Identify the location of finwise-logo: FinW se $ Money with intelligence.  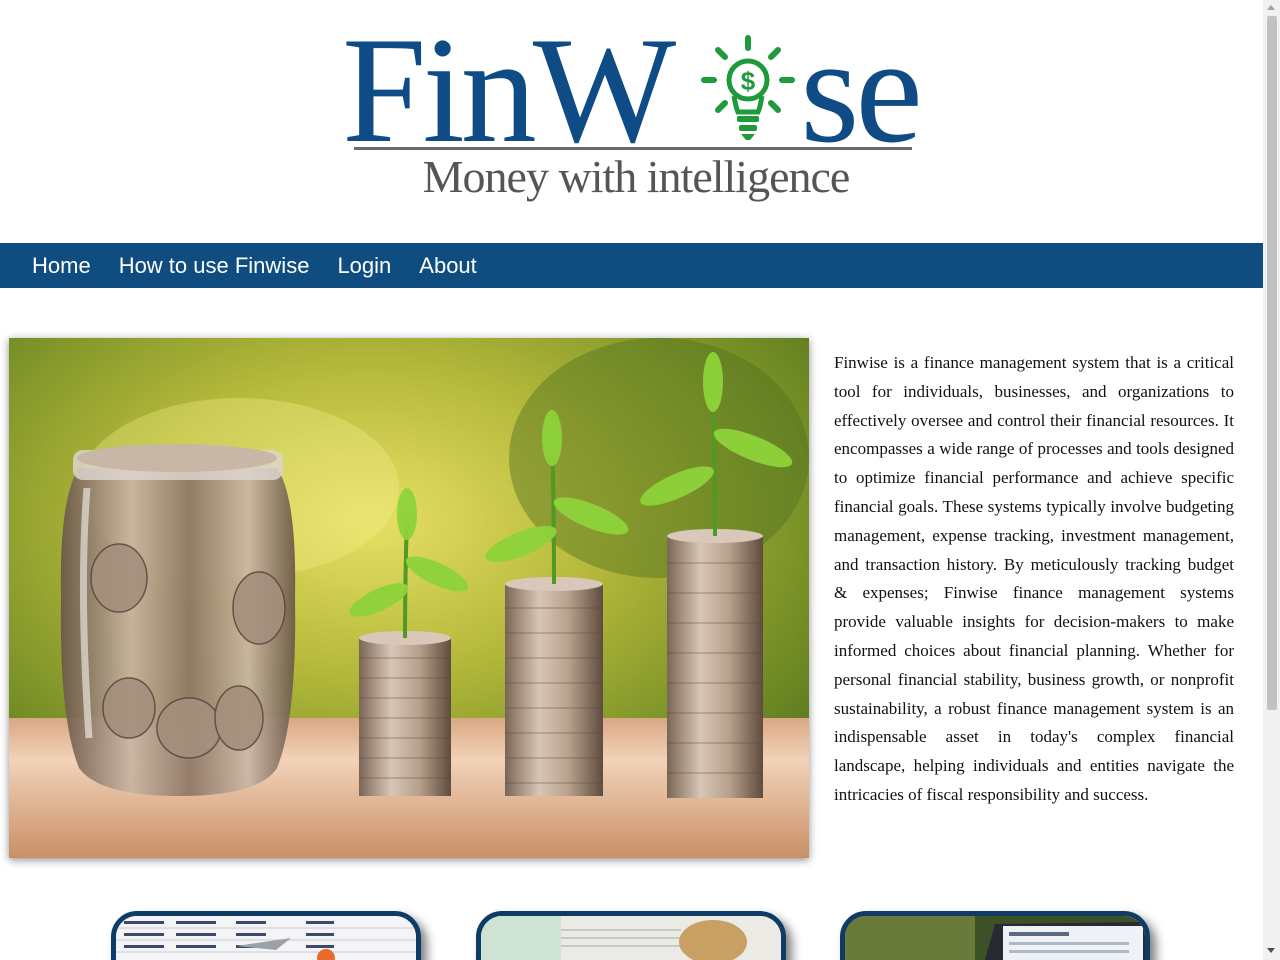
(636, 114).